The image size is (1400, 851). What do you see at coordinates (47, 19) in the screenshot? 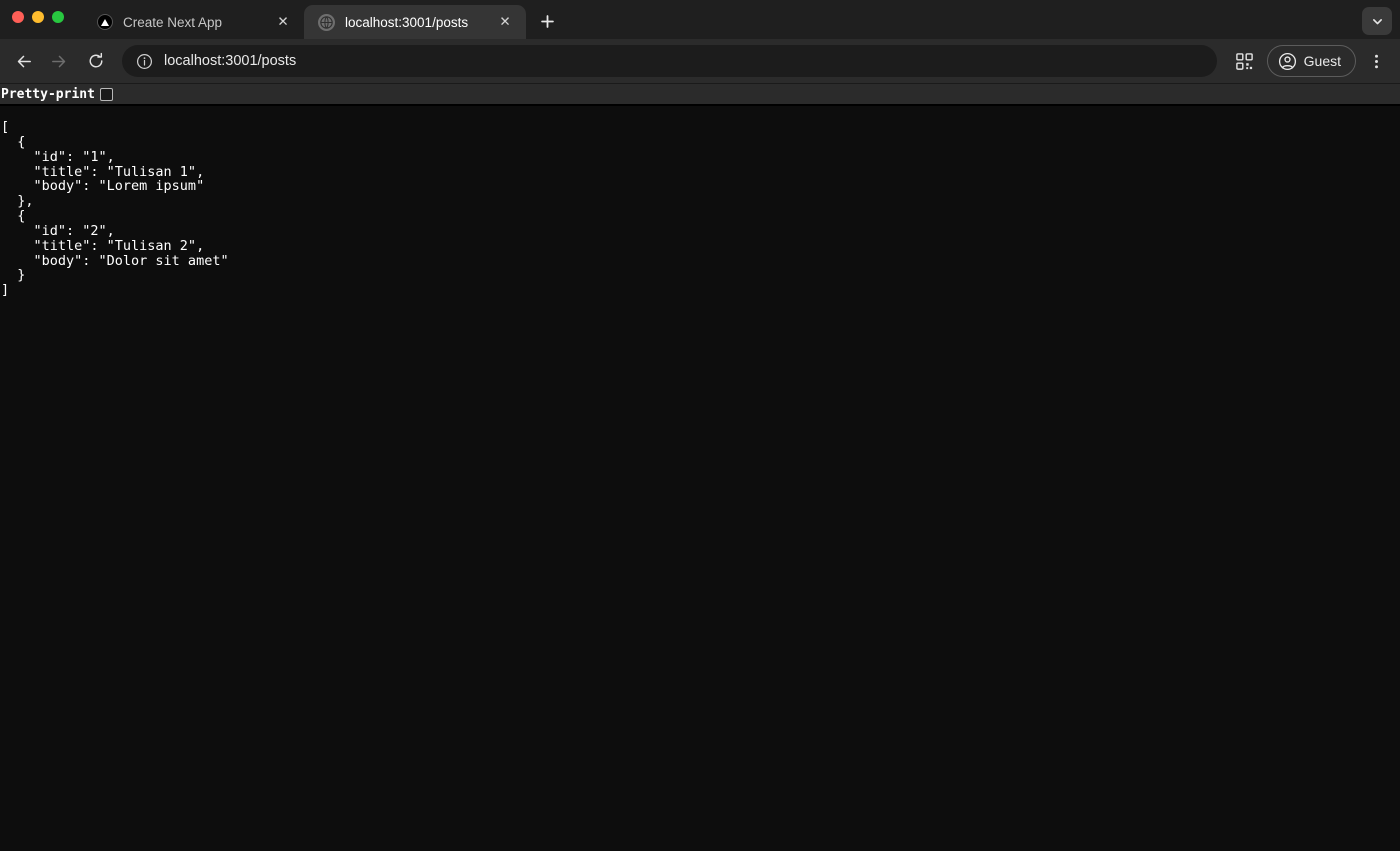
I see `window-controls` at bounding box center [47, 19].